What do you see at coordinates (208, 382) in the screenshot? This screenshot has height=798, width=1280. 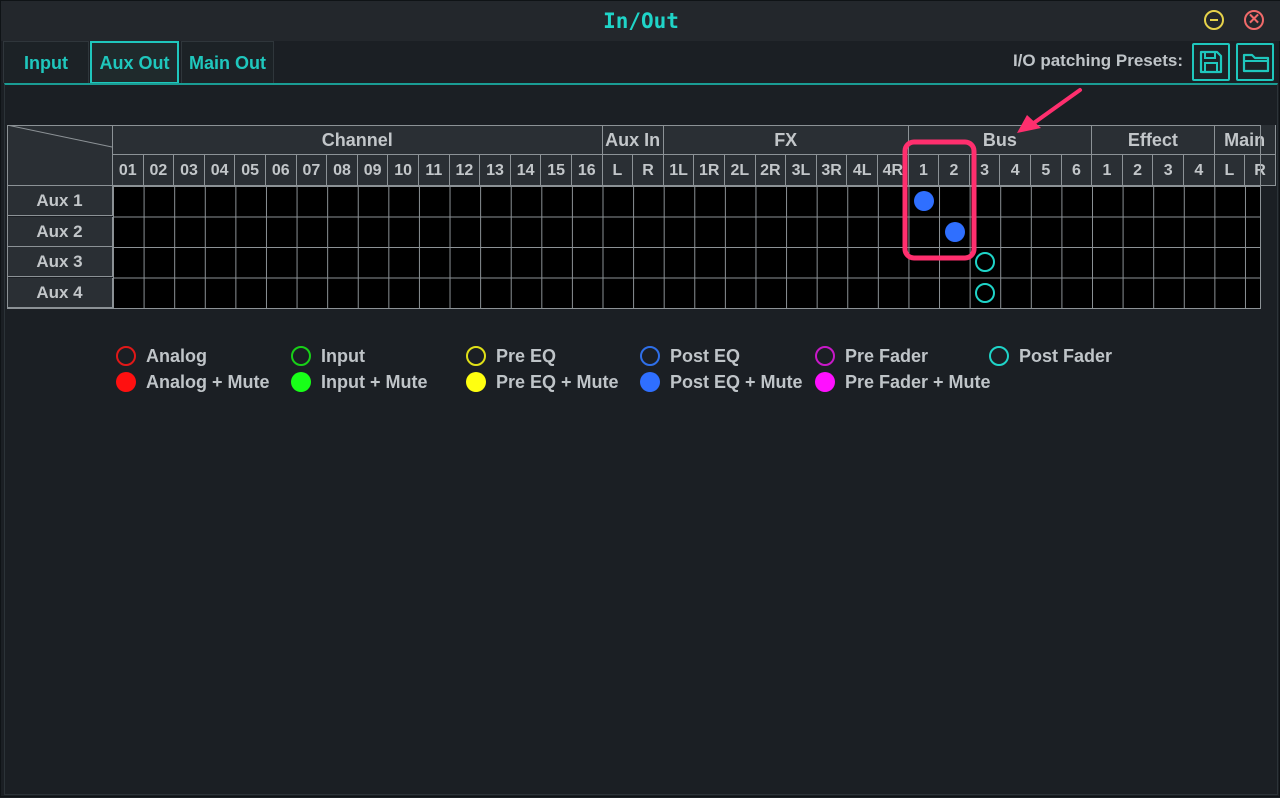 I see `legend-label: Analog + Mute` at bounding box center [208, 382].